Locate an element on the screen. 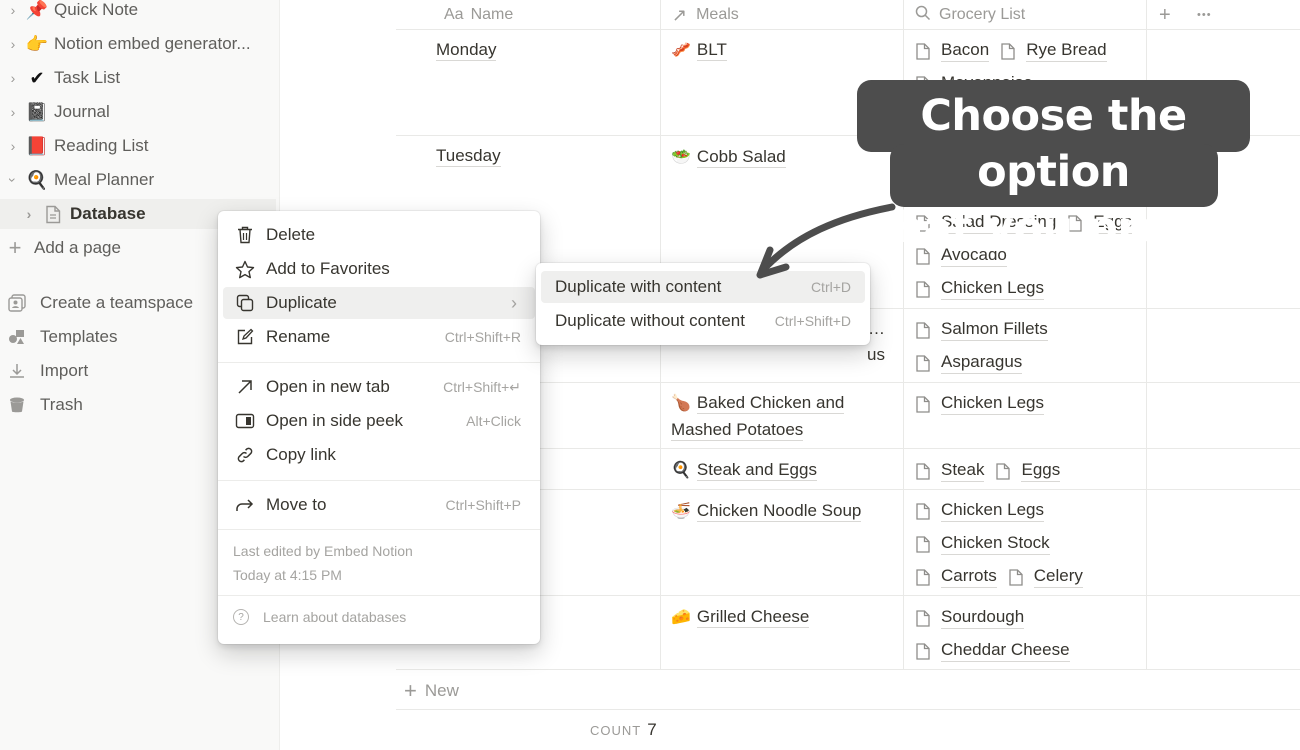  duplicate-without-content-option: Duplicate without content Ctrl+Shift+D is located at coordinates (703, 321).